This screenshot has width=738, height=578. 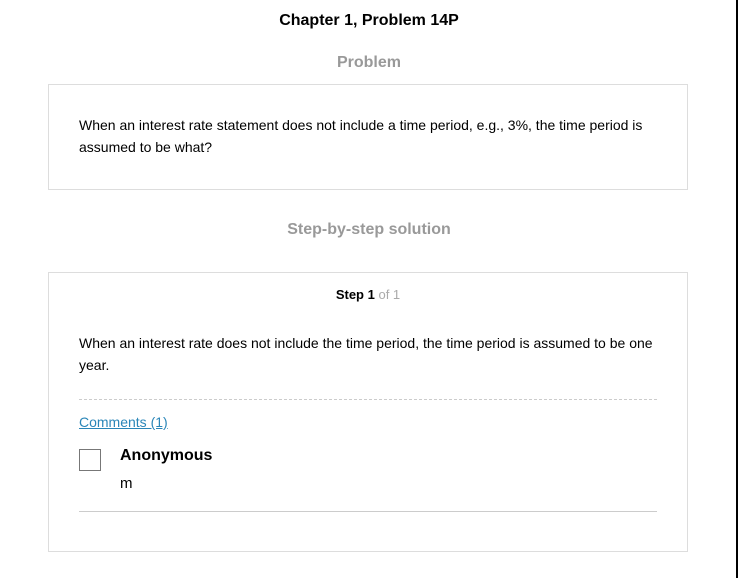 I want to click on step-indicator: Step 1 of 1, so click(x=368, y=294).